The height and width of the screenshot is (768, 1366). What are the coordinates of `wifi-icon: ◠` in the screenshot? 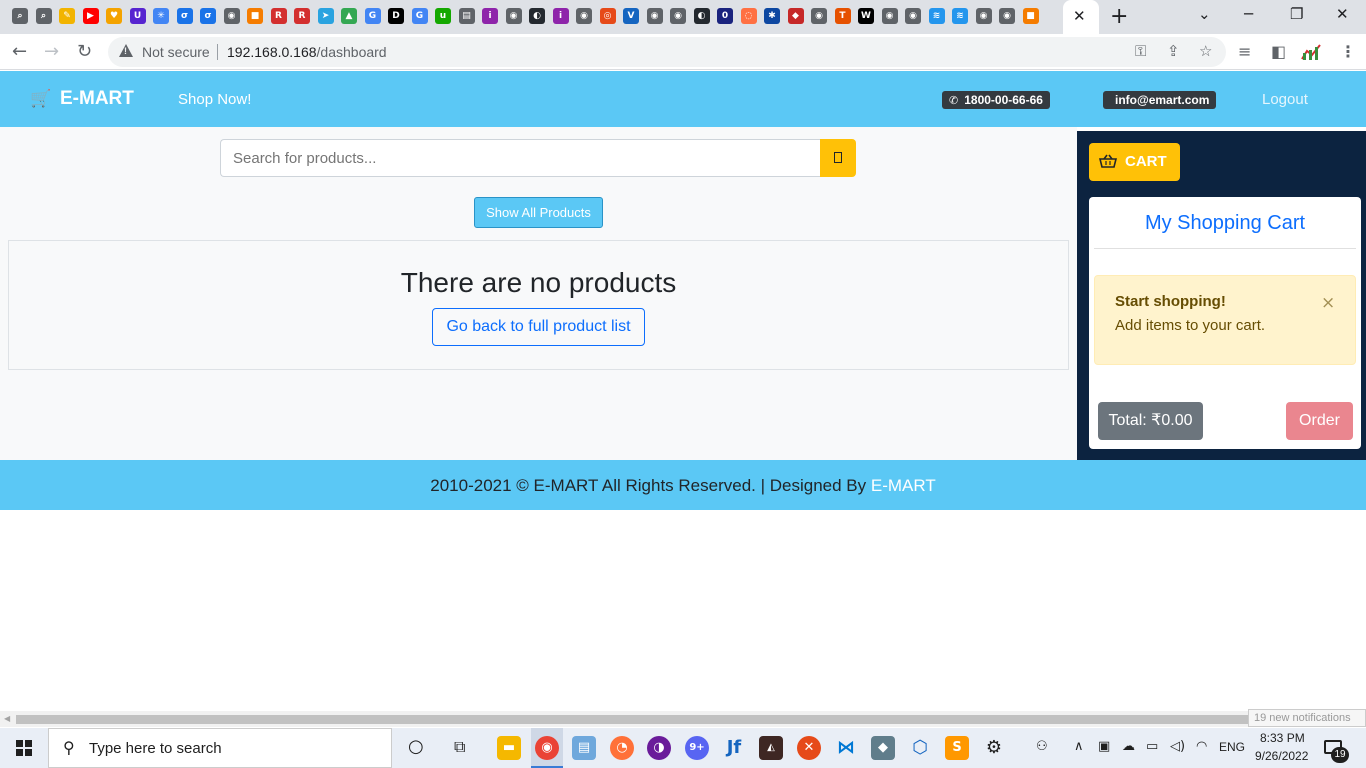 It's located at (1201, 746).